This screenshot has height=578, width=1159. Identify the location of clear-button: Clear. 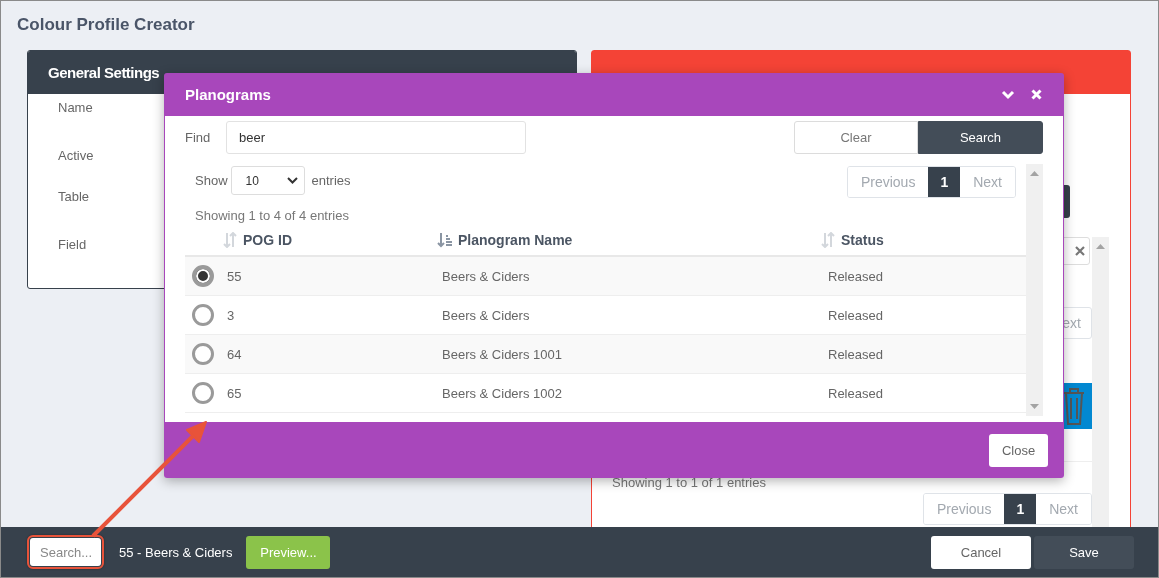
(856, 137).